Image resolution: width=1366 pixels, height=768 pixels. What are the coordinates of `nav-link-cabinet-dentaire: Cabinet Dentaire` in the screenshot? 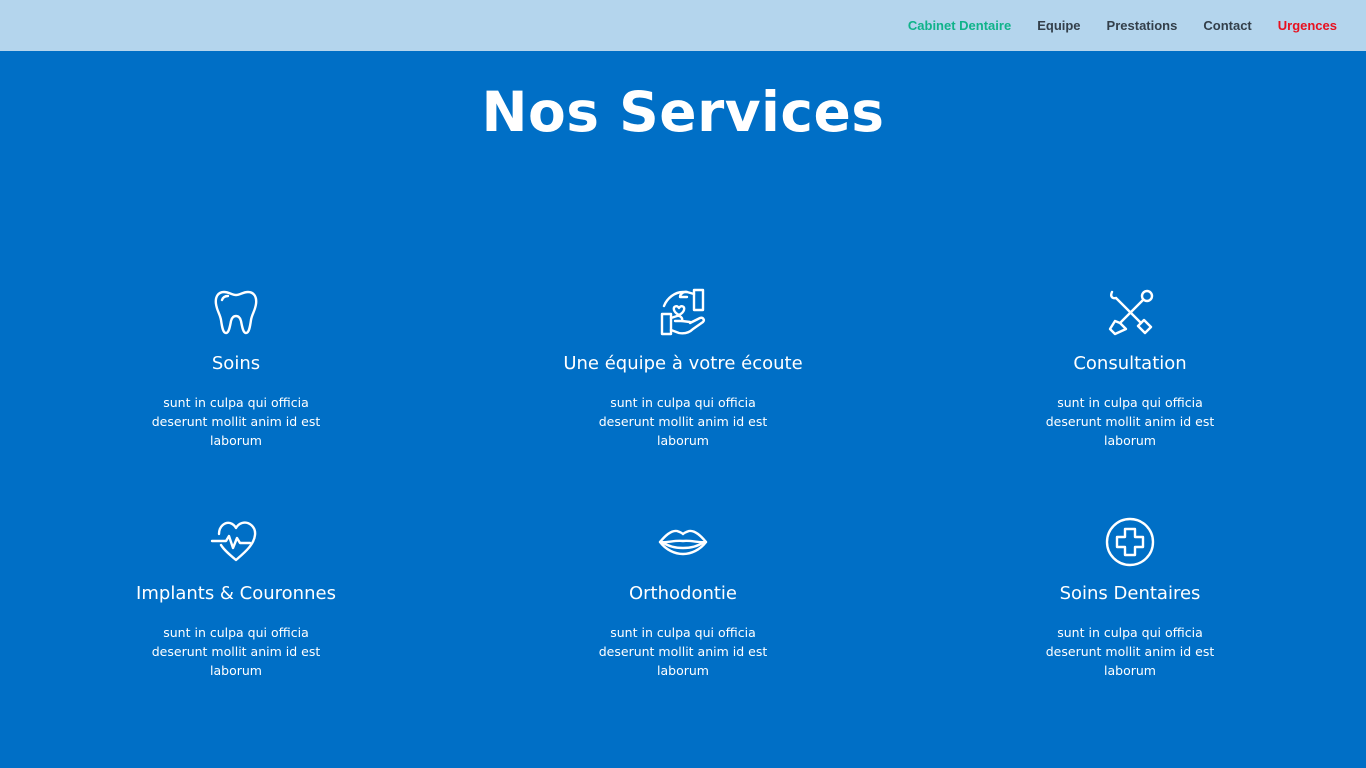 It's located at (959, 25).